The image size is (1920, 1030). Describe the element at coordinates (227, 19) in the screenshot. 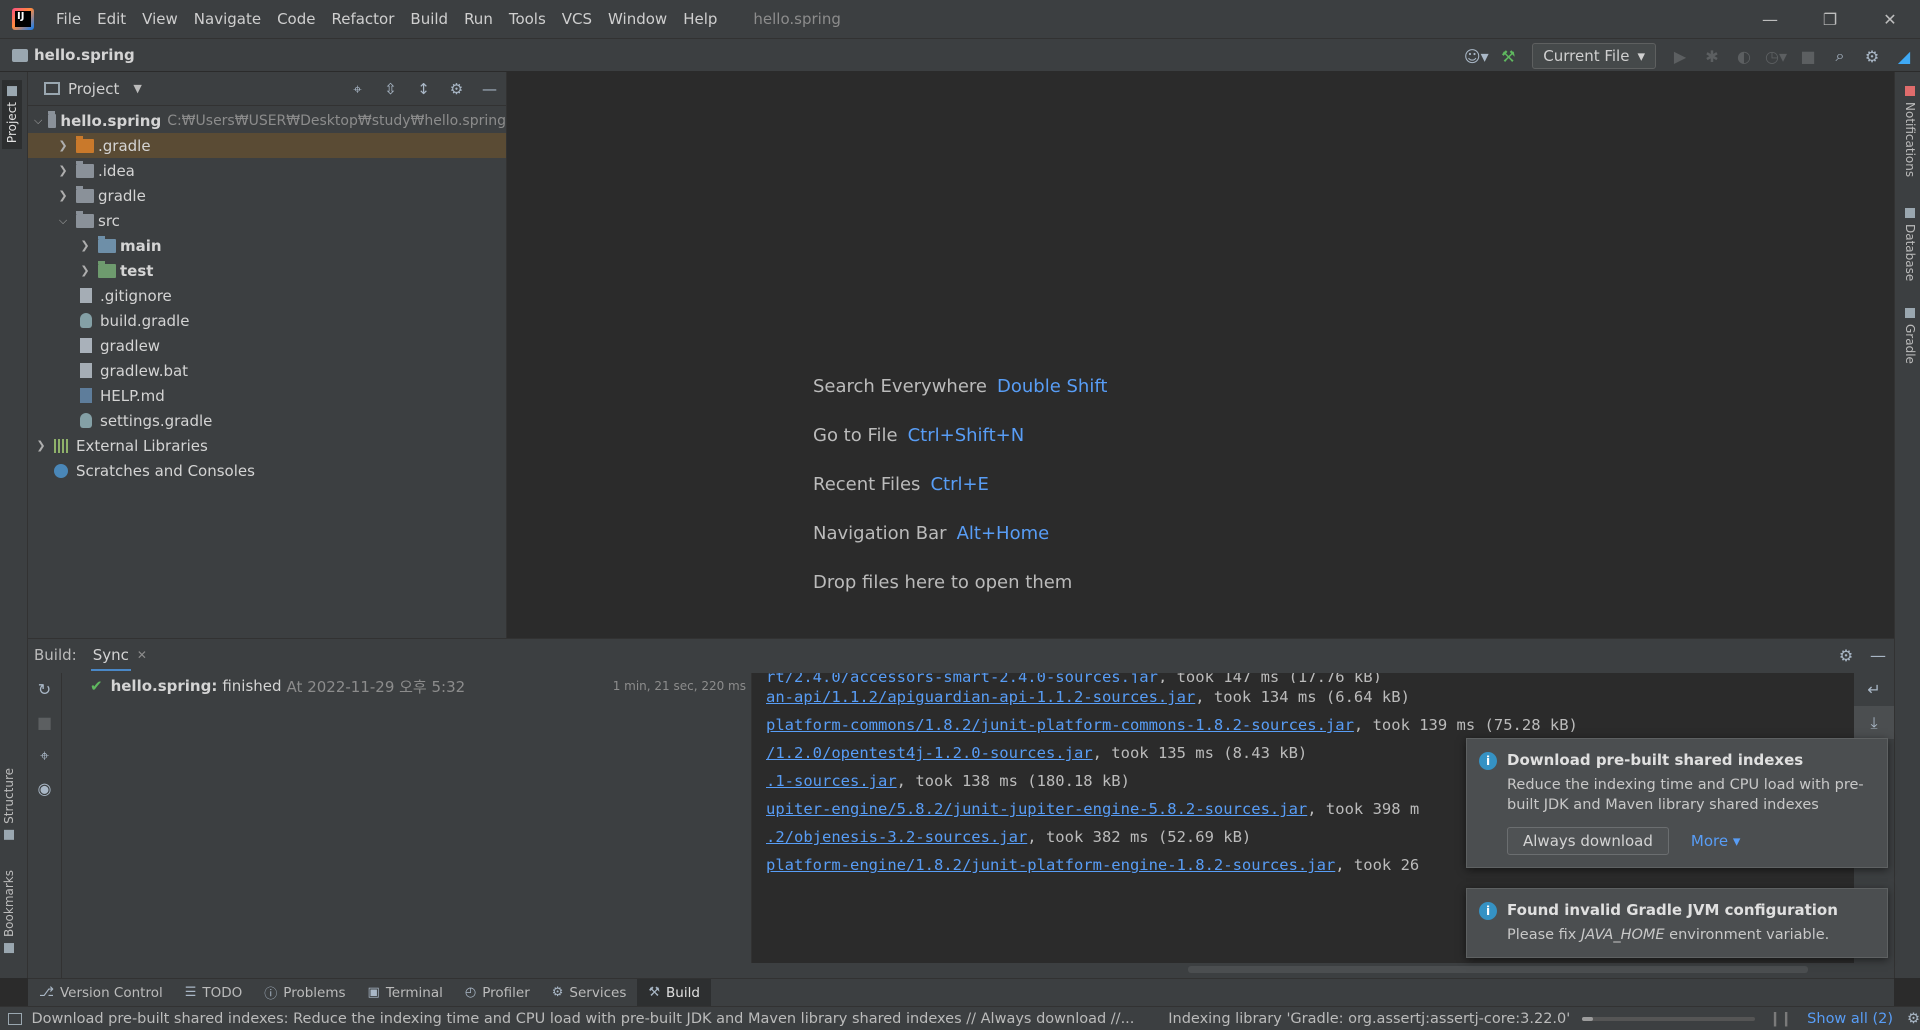

I see `menu-navigate: Navigate` at that location.